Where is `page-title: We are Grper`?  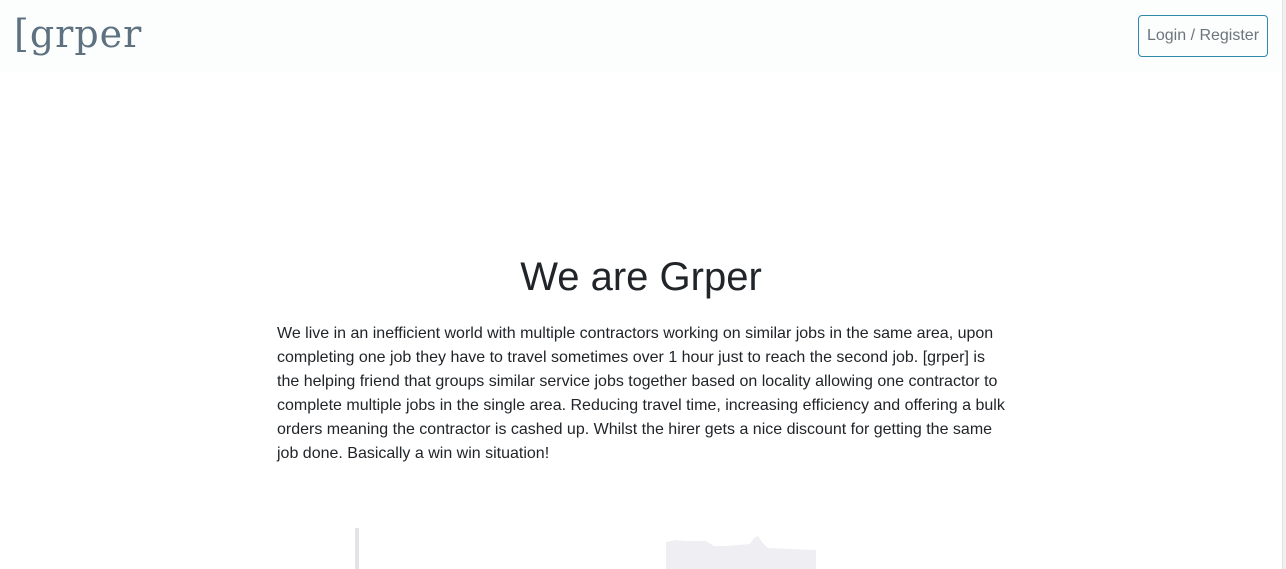 page-title: We are Grper is located at coordinates (641, 277).